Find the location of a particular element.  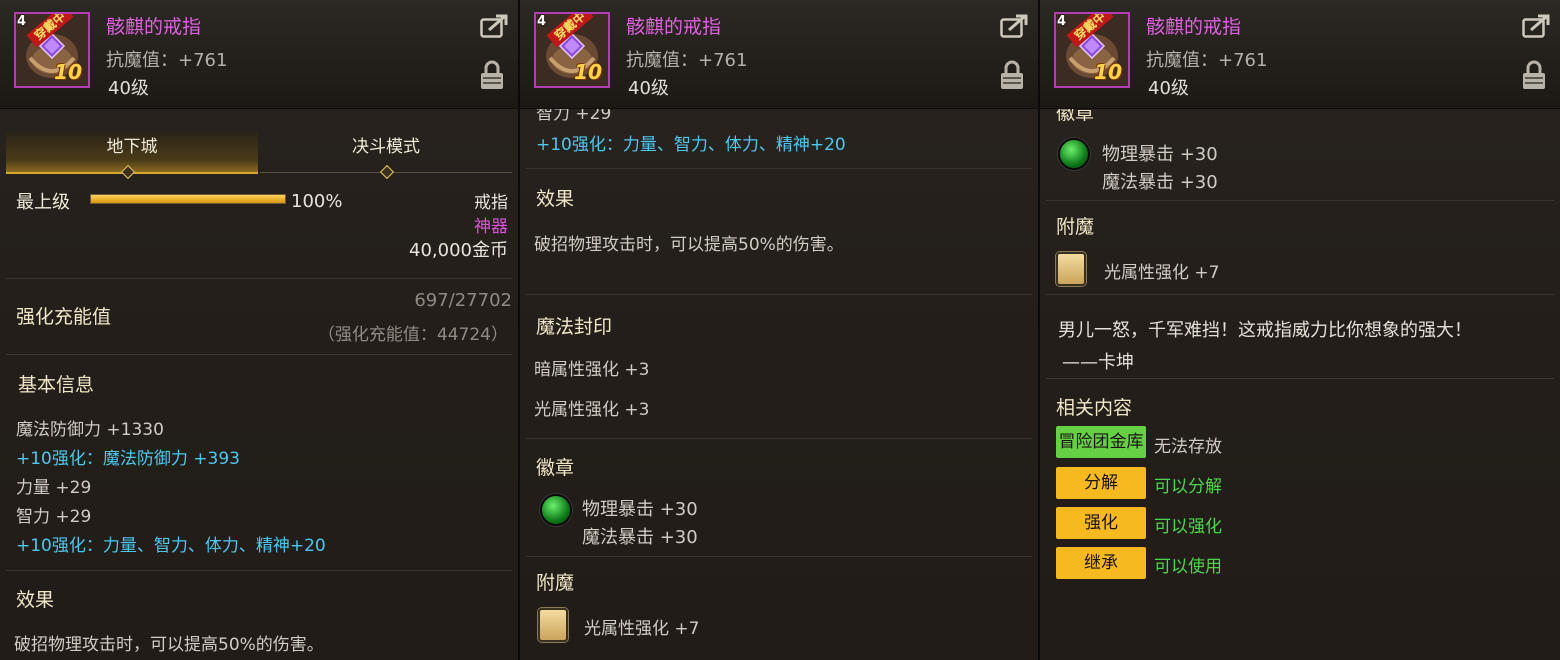

grade-percent: 100% is located at coordinates (317, 201).